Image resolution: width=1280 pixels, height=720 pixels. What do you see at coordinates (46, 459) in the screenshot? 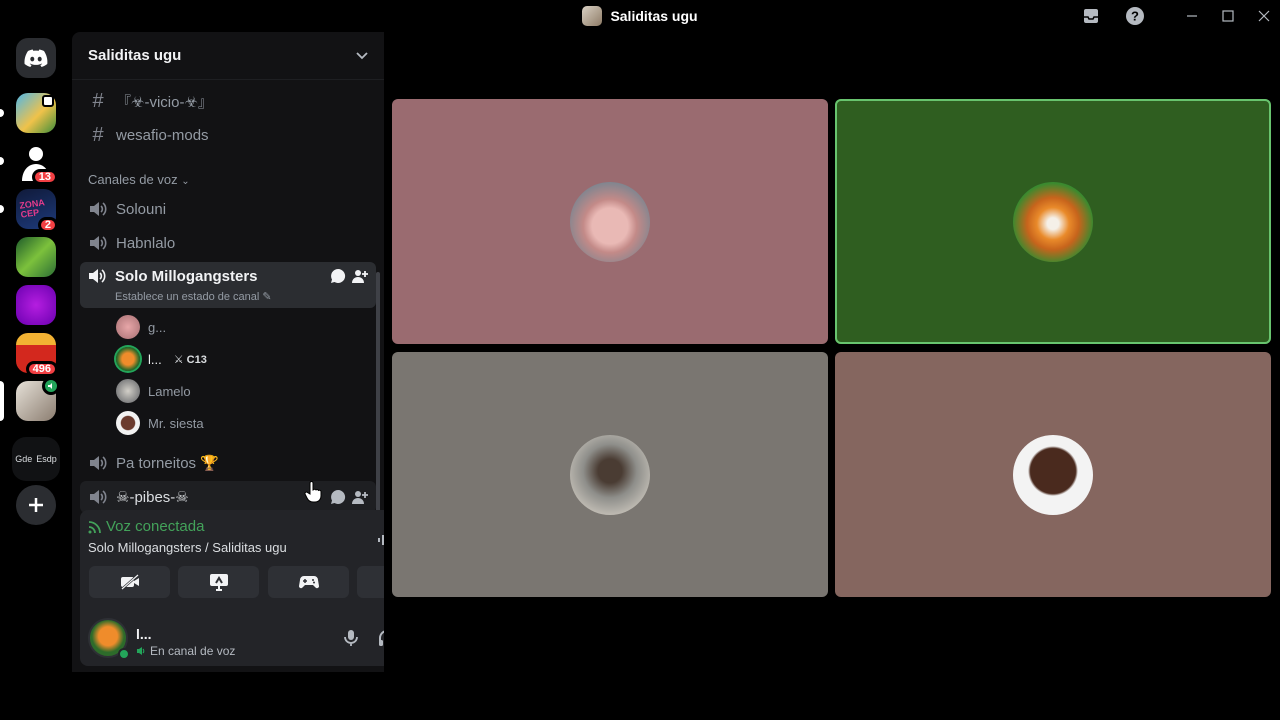
I see `folder-label-2: Esdp` at bounding box center [46, 459].